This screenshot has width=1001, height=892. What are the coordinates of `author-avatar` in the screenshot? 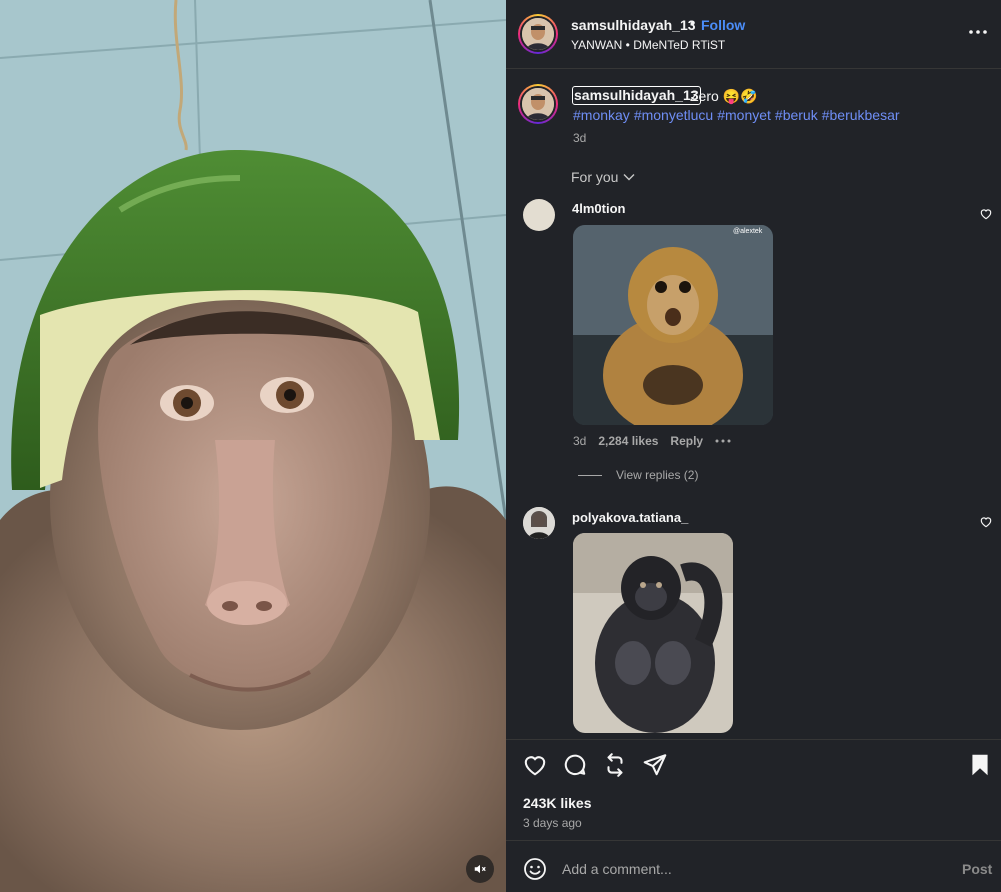 It's located at (538, 34).